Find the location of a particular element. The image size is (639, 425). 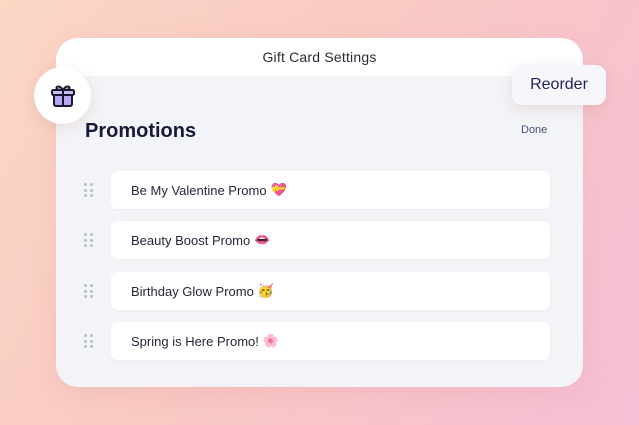

promotion-label: Spring is Here Promo! is located at coordinates (195, 341).